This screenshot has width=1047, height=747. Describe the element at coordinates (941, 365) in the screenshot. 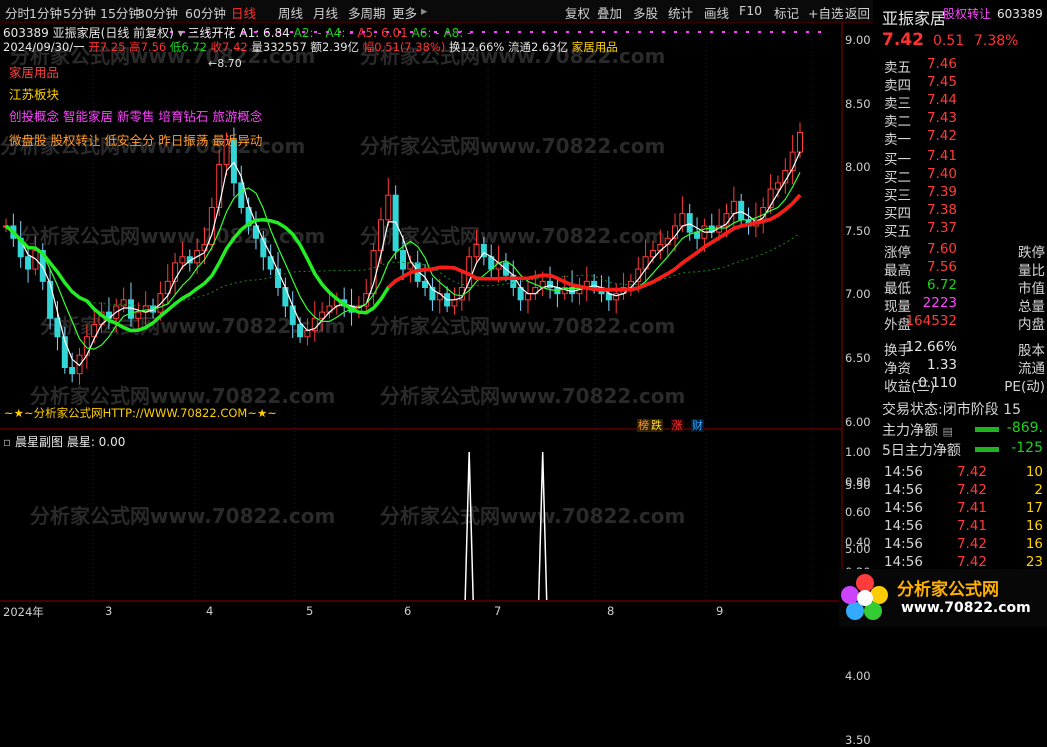

I see `row-value: 1.33` at that location.